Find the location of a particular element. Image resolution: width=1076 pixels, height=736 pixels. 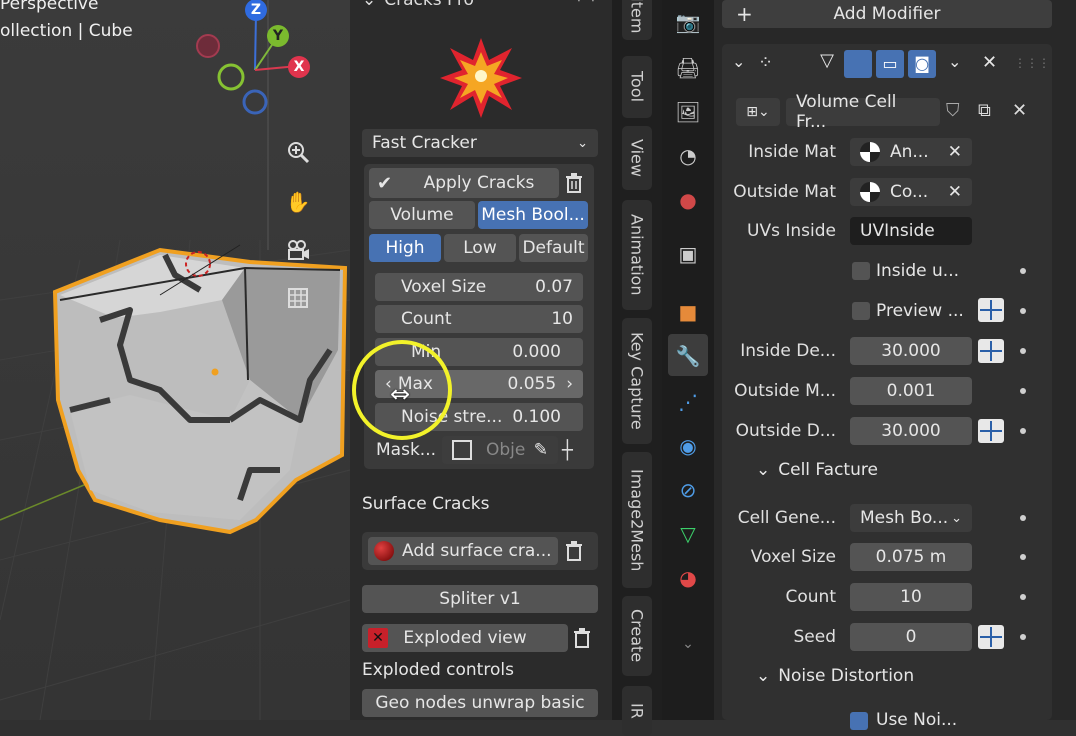

render-properties-icon: 📷 is located at coordinates (688, 22).